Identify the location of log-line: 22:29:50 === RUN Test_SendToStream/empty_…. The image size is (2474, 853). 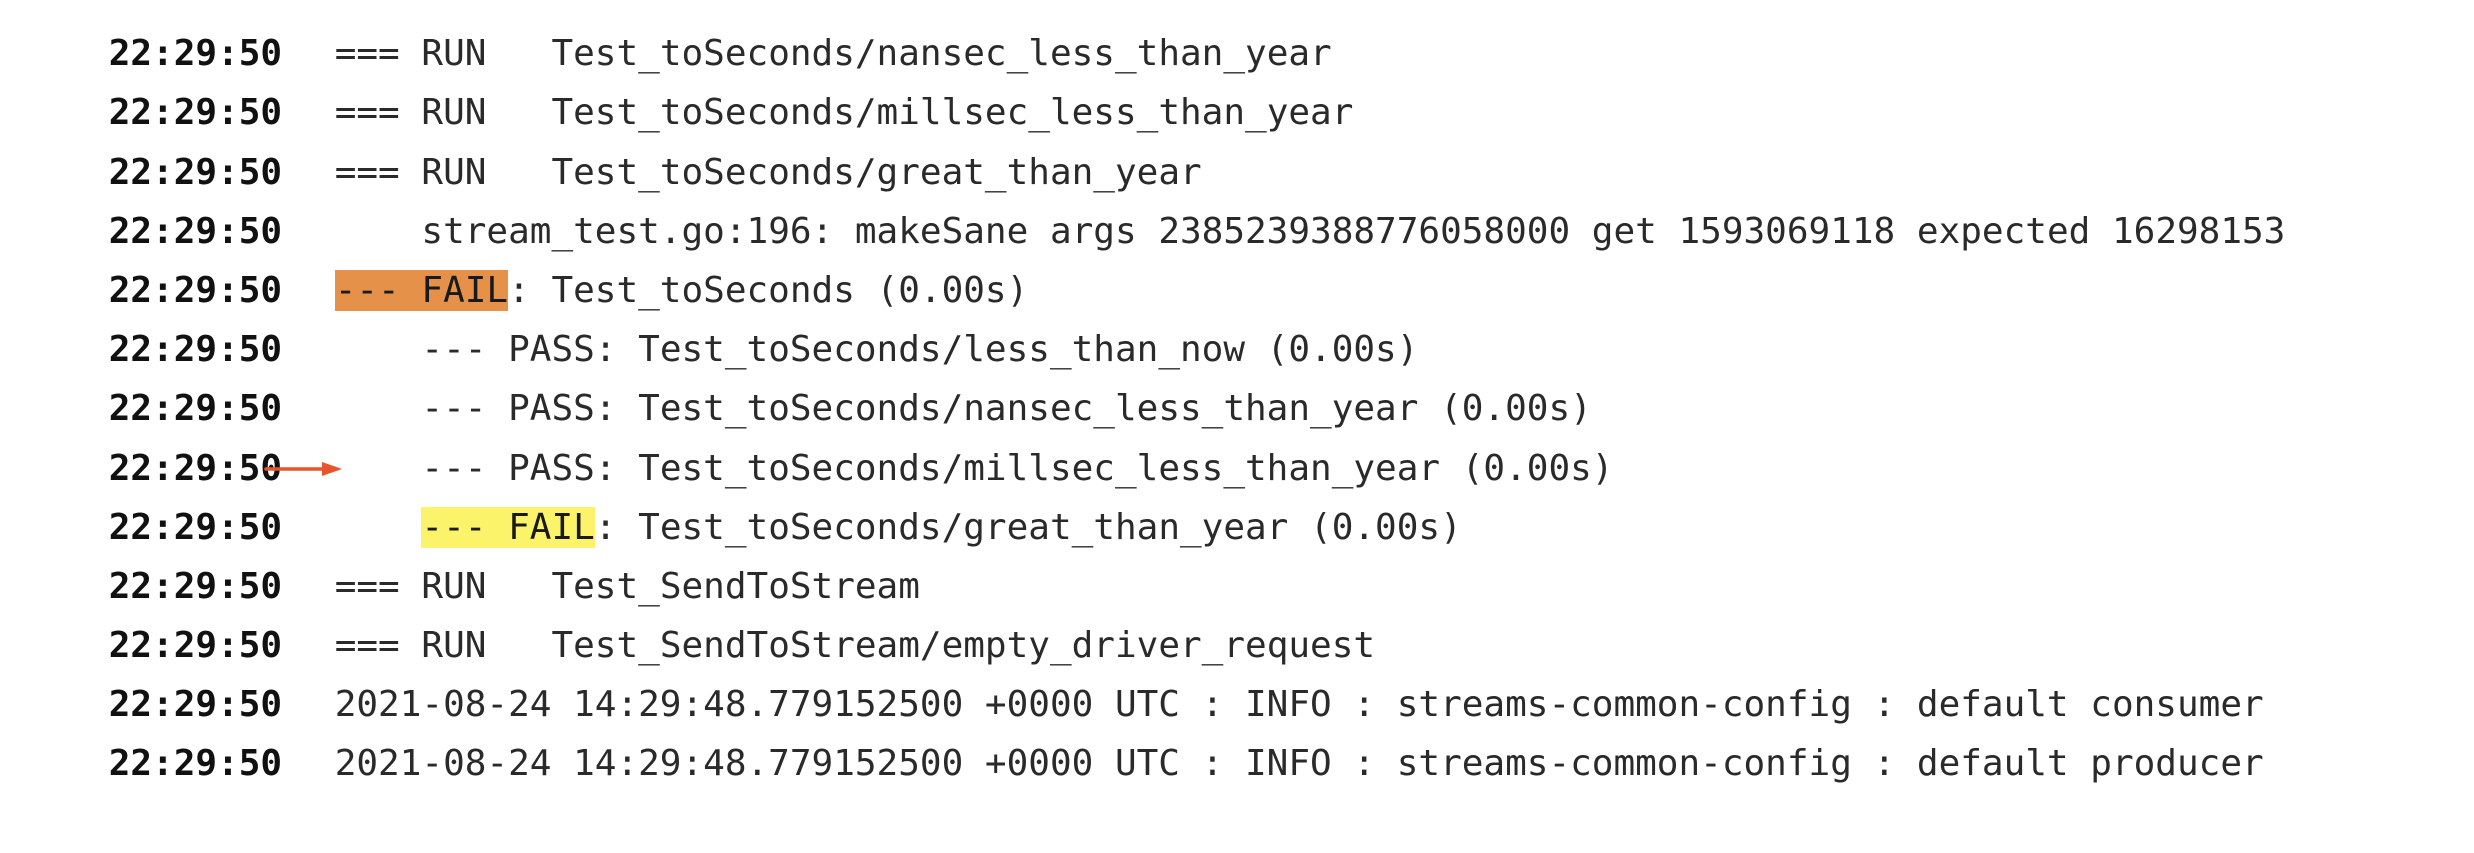
(1248, 611).